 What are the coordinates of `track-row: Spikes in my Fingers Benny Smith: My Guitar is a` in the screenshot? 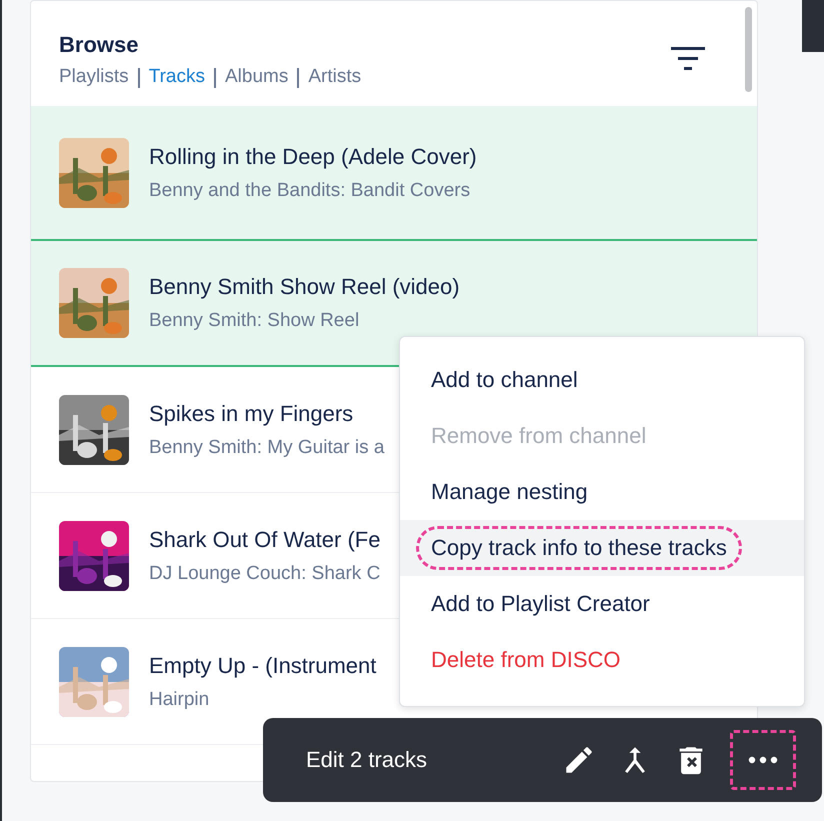 It's located at (215, 430).